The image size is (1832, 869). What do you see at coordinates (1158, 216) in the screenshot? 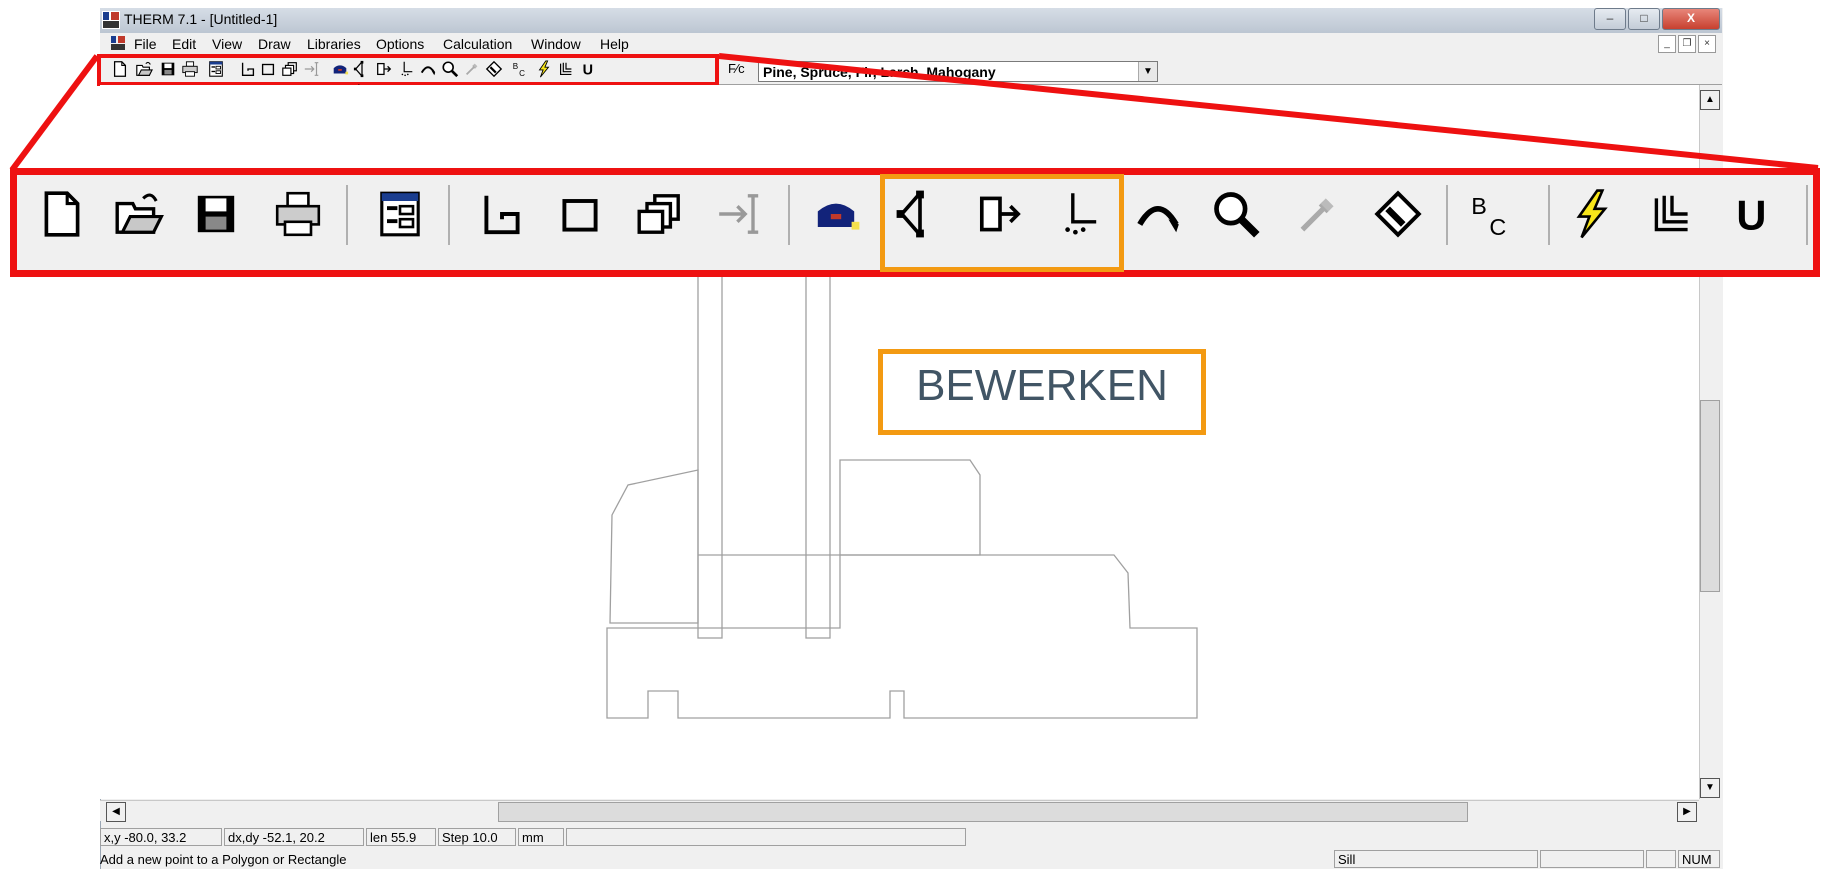
I see `zoom-arc-icon` at bounding box center [1158, 216].